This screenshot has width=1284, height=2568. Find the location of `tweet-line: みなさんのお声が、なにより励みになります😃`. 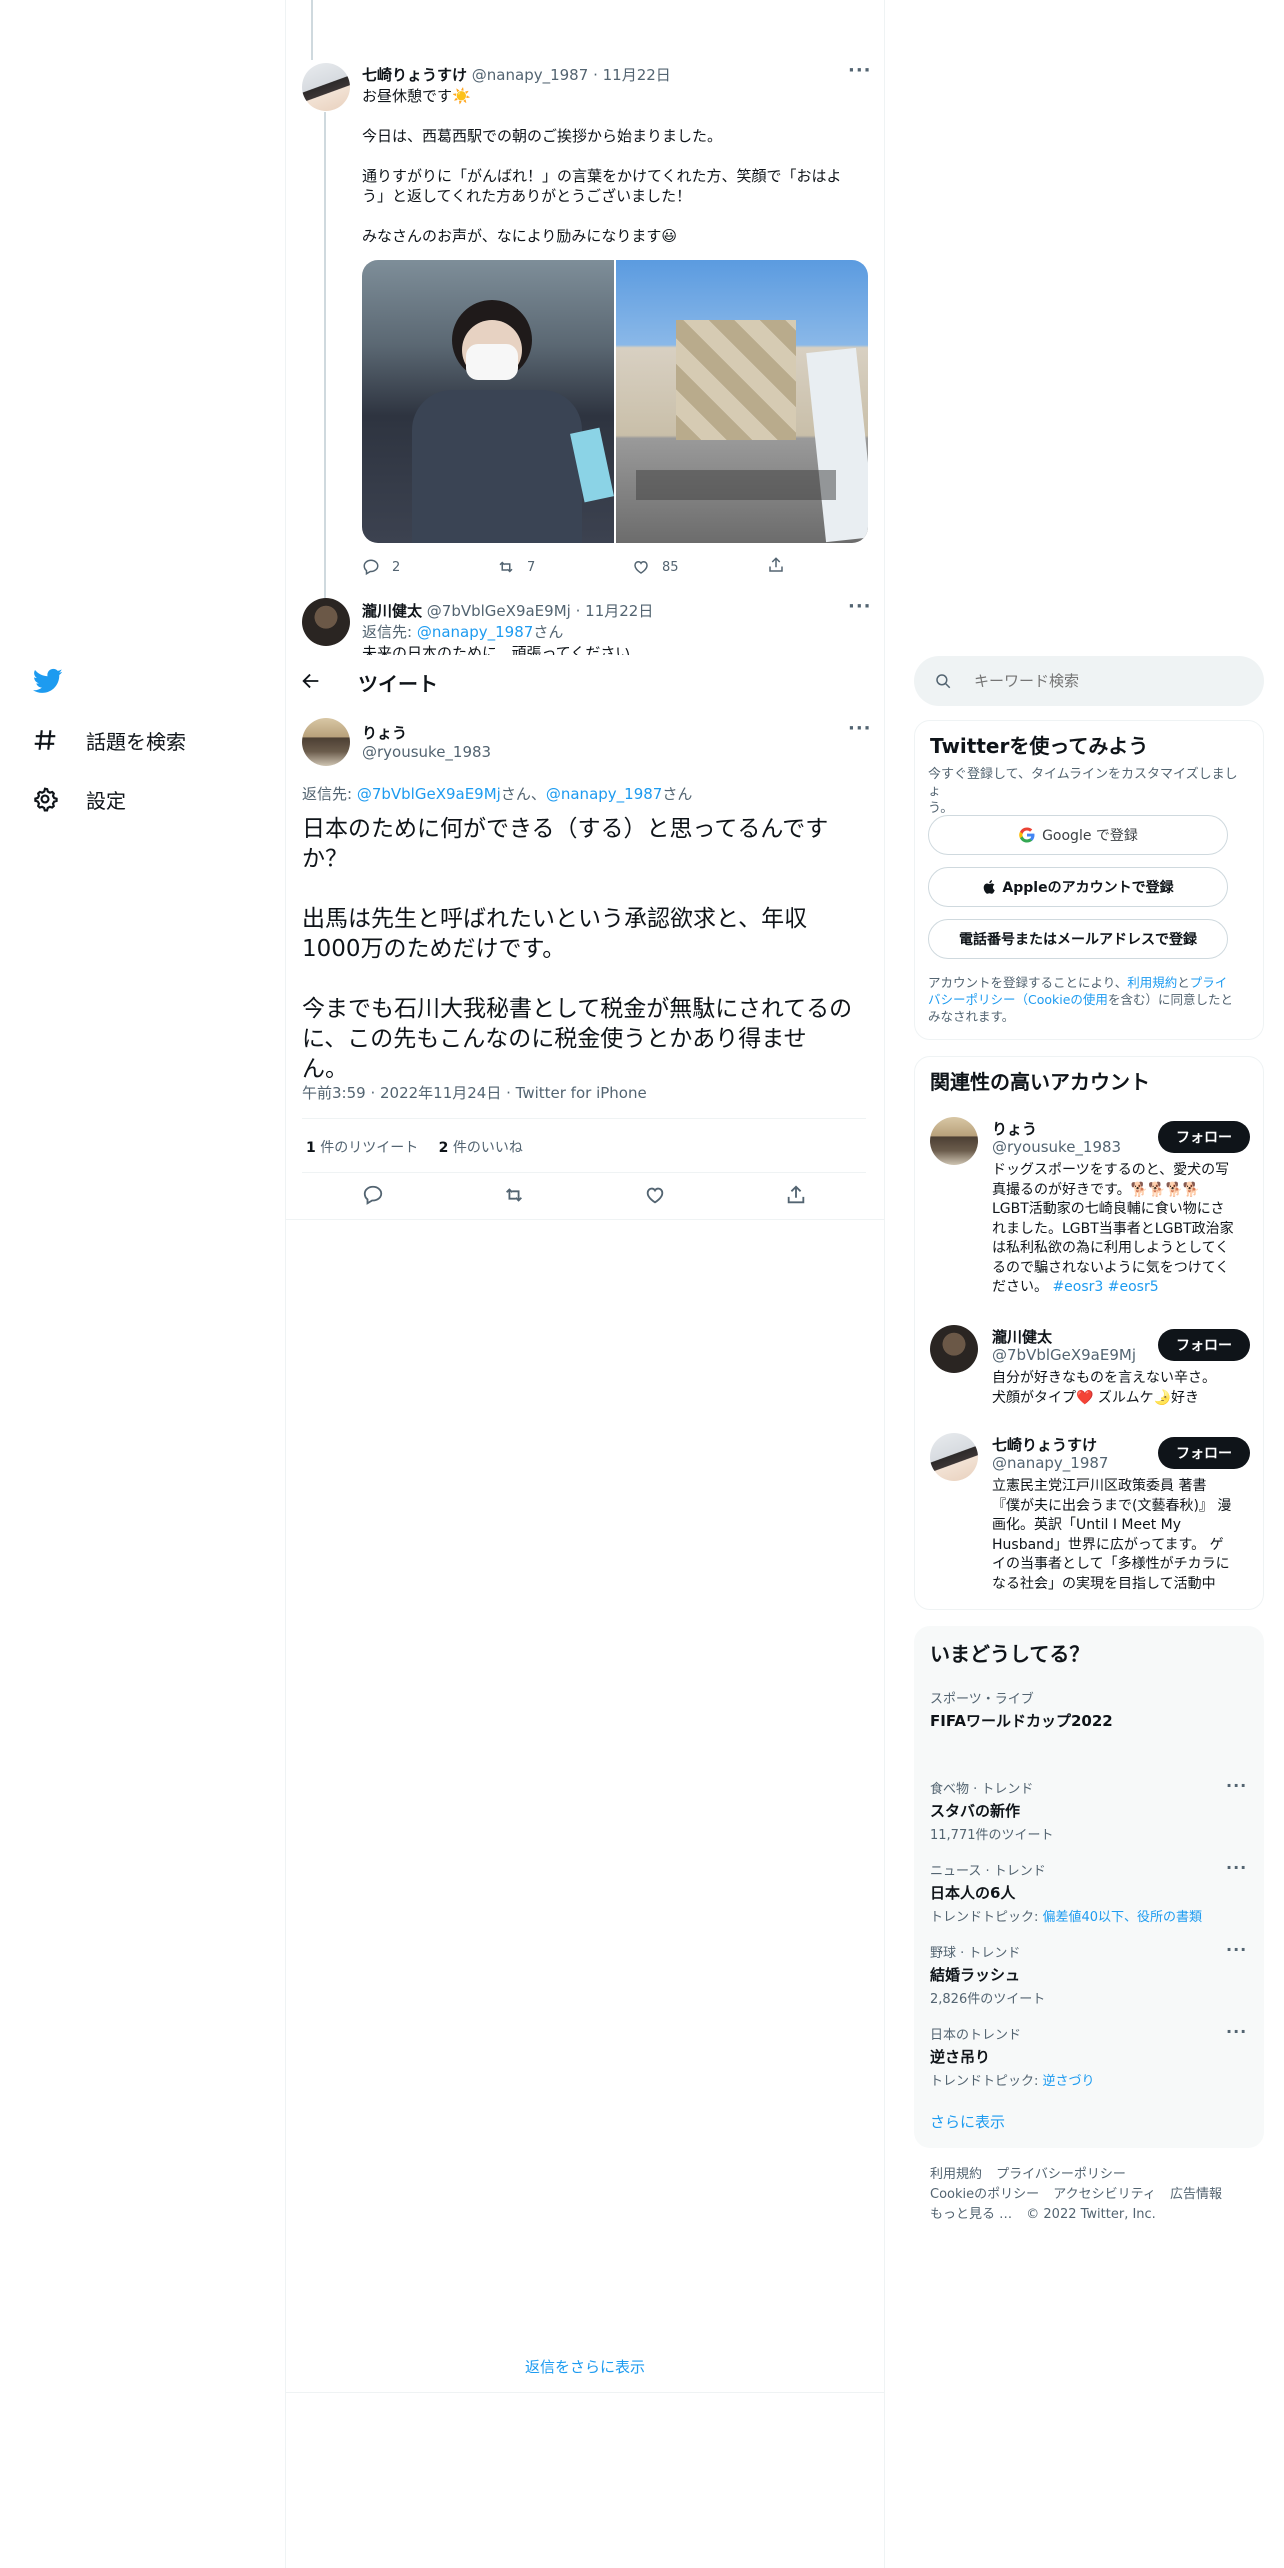

tweet-line: みなさんのお声が、なにより励みになります😃 is located at coordinates (520, 236).